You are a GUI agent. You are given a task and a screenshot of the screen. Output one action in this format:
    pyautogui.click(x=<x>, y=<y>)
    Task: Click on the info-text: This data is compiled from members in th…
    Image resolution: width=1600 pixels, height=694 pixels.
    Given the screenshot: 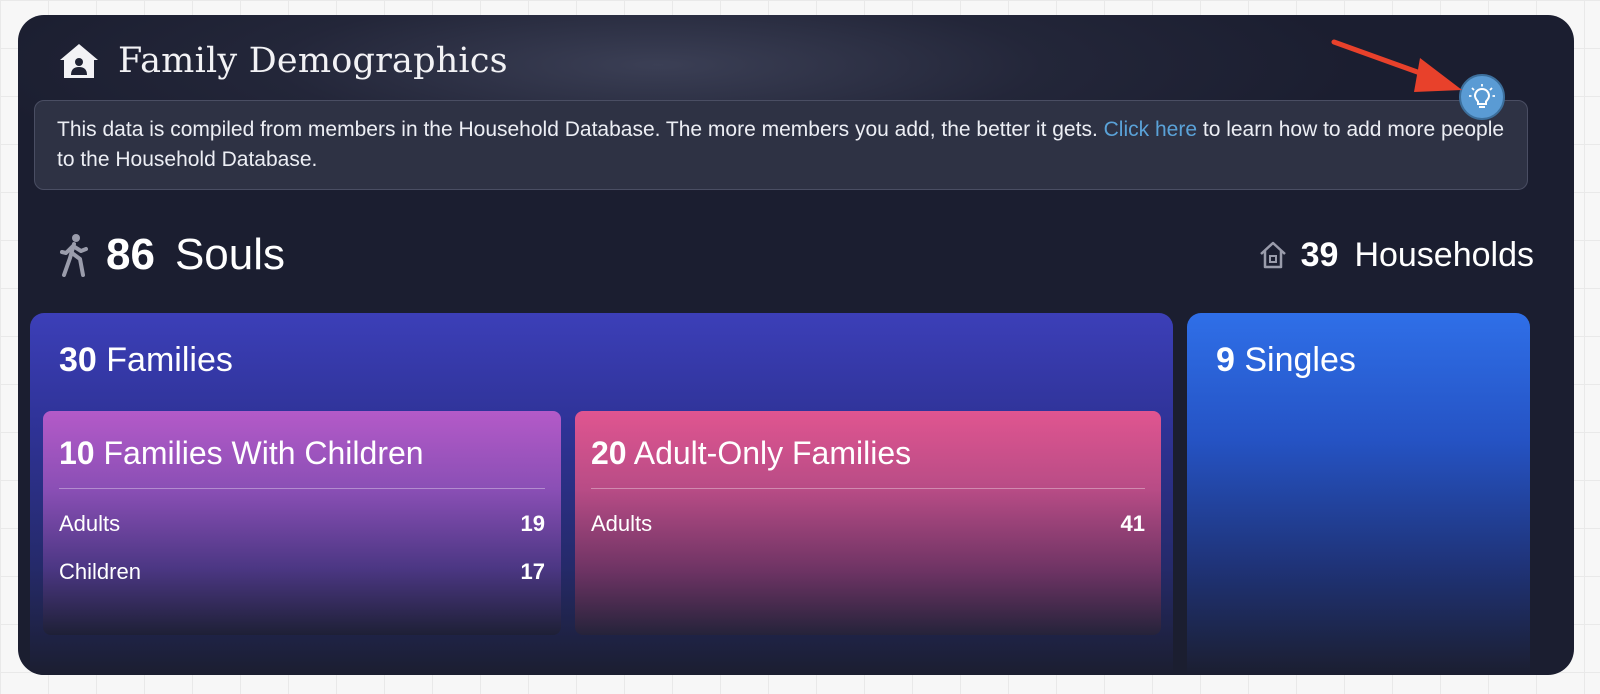 What is the action you would take?
    pyautogui.click(x=577, y=129)
    